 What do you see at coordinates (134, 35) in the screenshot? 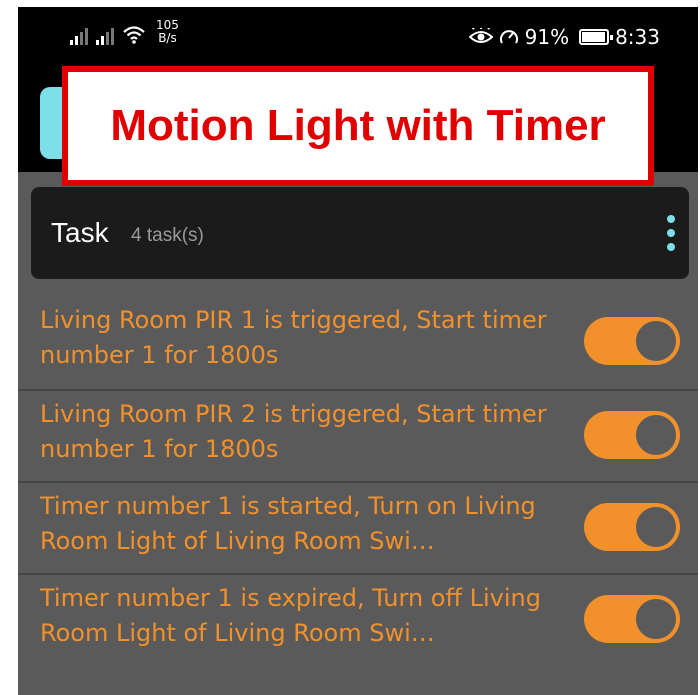
I see `wifi-icon` at bounding box center [134, 35].